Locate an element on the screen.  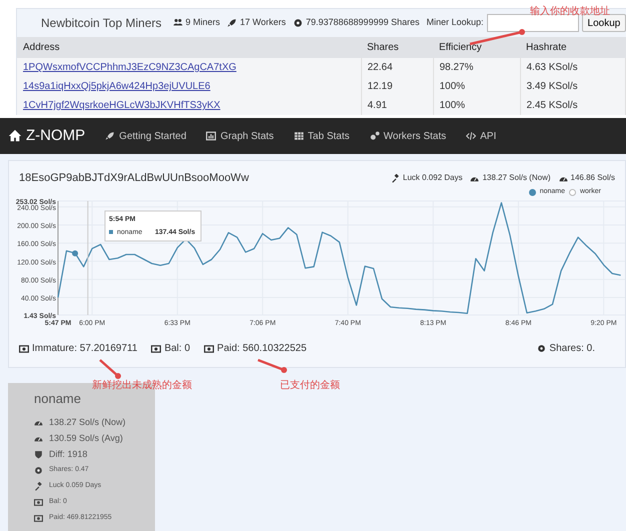
table-icon is located at coordinates (299, 136).